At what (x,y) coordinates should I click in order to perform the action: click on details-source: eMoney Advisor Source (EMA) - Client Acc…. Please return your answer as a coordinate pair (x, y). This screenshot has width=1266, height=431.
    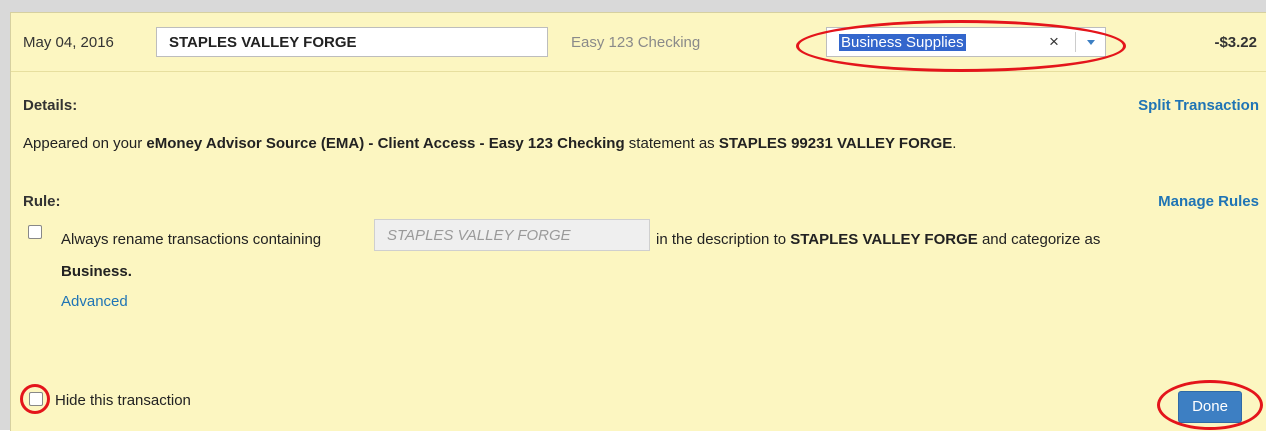
    Looking at the image, I should click on (385, 143).